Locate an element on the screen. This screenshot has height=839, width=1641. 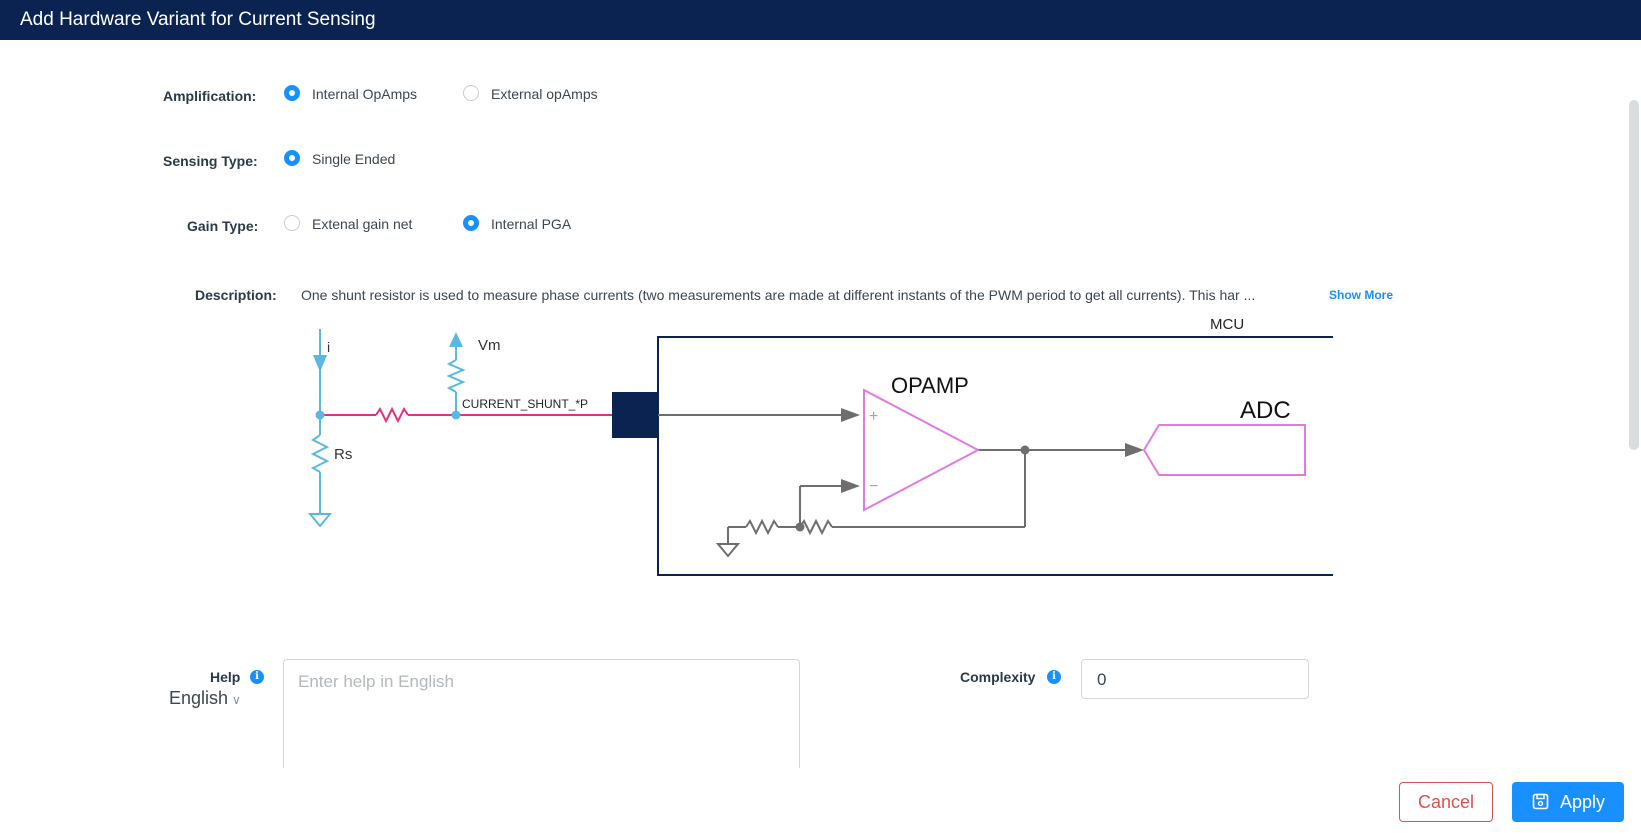
adc-block is located at coordinates (1224, 450).